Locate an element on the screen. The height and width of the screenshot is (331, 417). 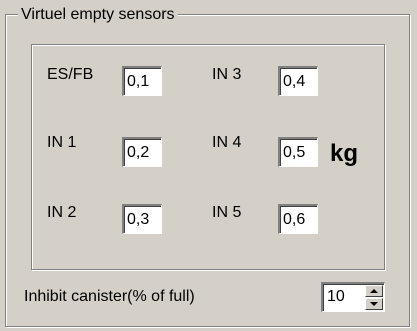
unit-label: kg is located at coordinates (344, 153).